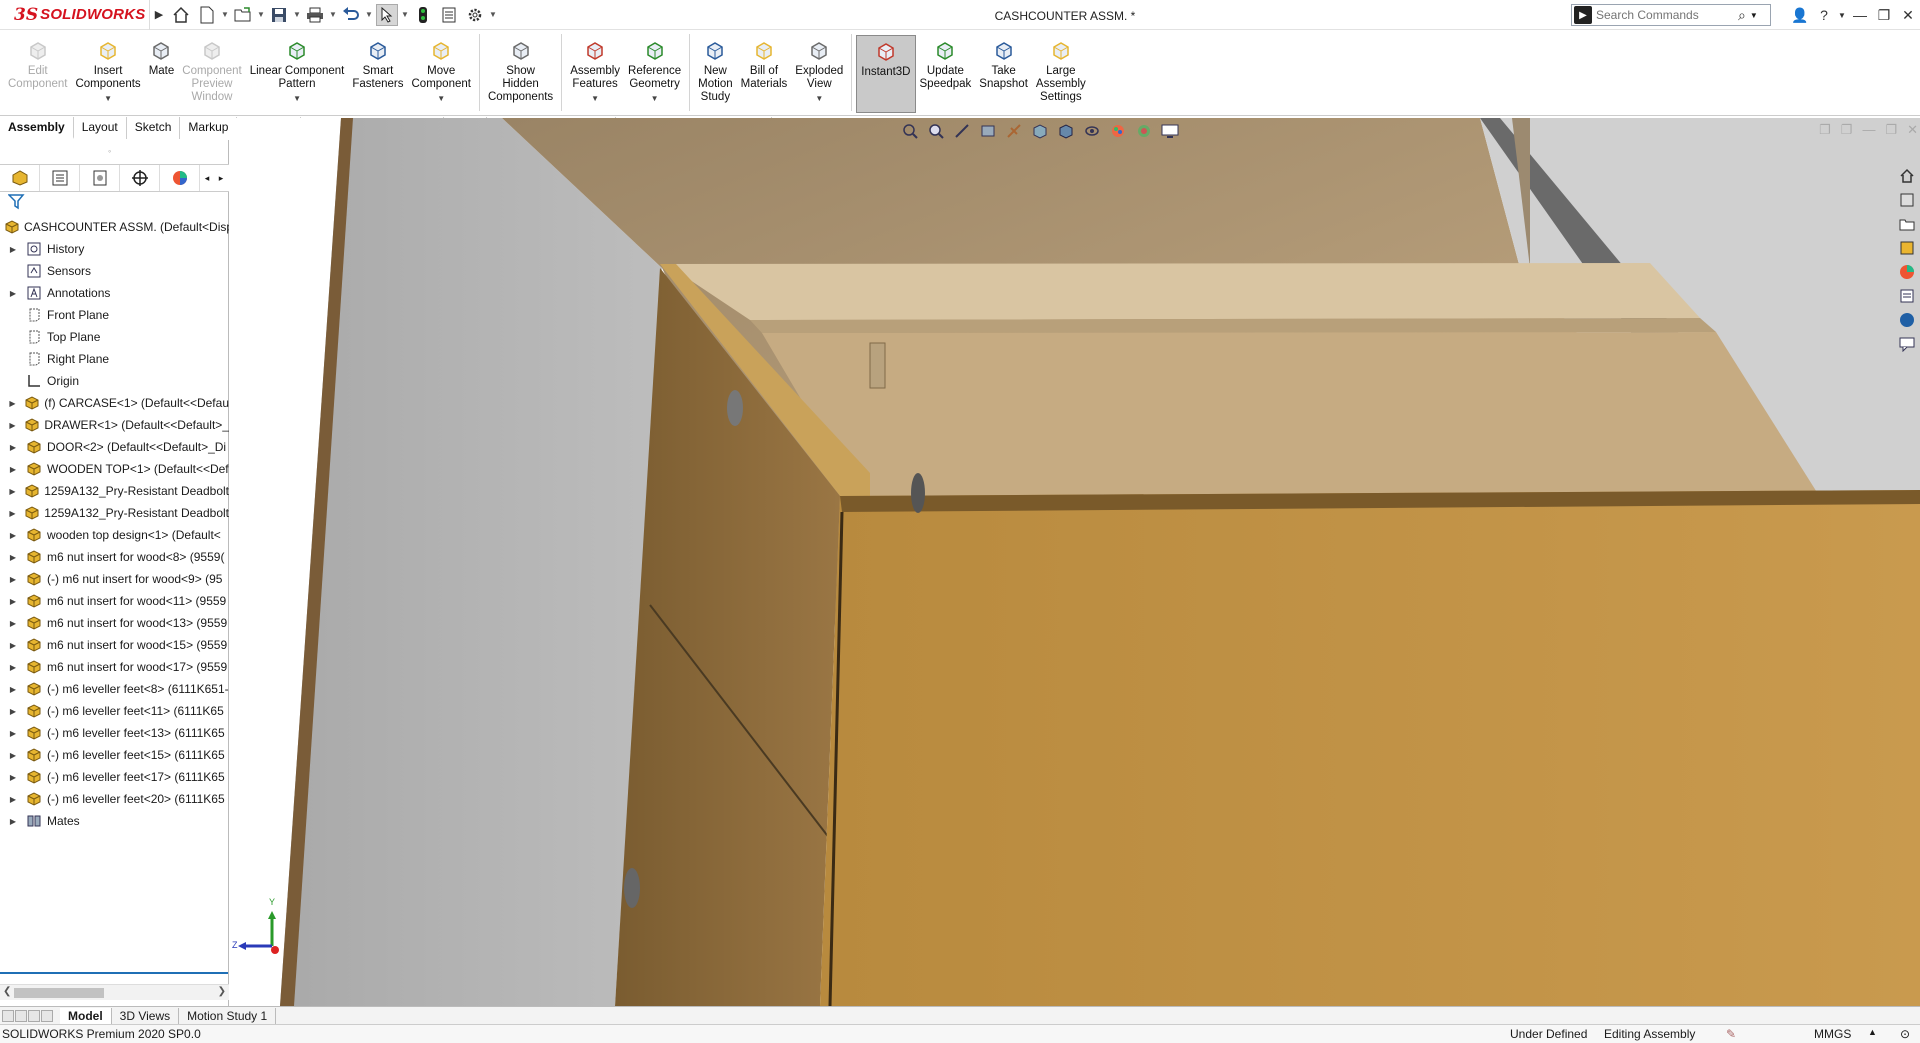 This screenshot has width=1920, height=1043. I want to click on scroll-right-icon: ❯, so click(222, 991).